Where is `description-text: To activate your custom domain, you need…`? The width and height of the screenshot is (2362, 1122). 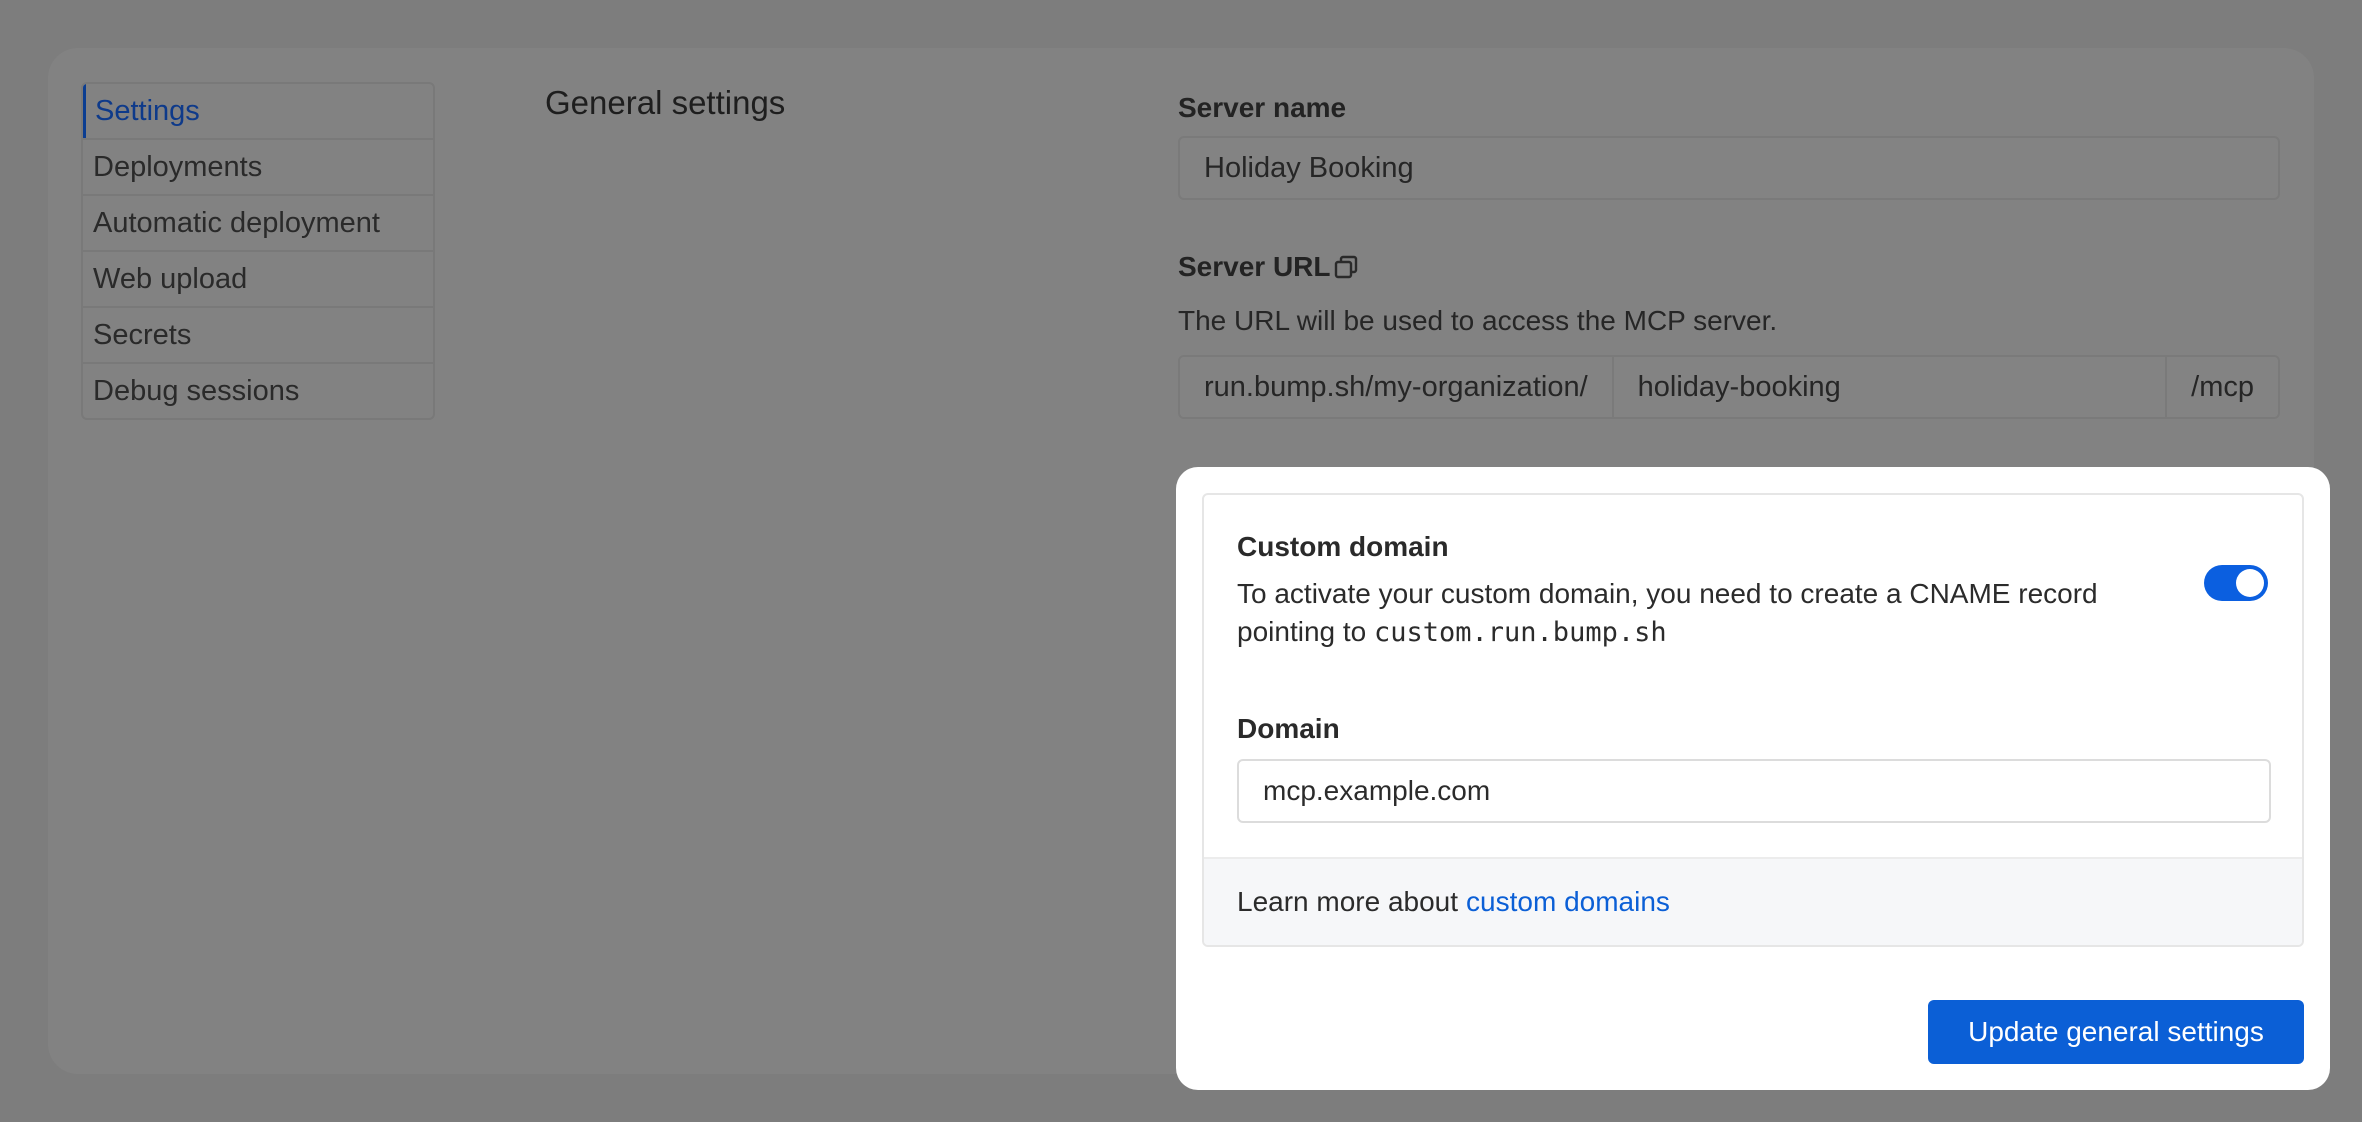
description-text: To activate your custom domain, you need… is located at coordinates (1667, 612).